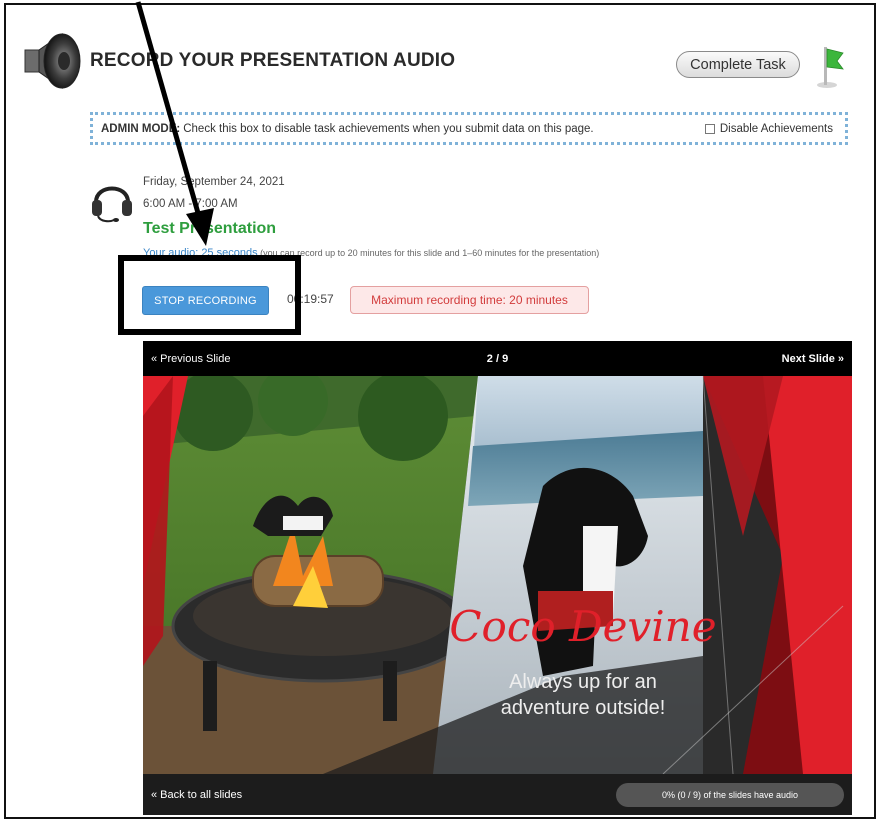 Image resolution: width=883 pixels, height=823 pixels. What do you see at coordinates (191, 359) in the screenshot?
I see `previous-slide-link: « Previous Slide` at bounding box center [191, 359].